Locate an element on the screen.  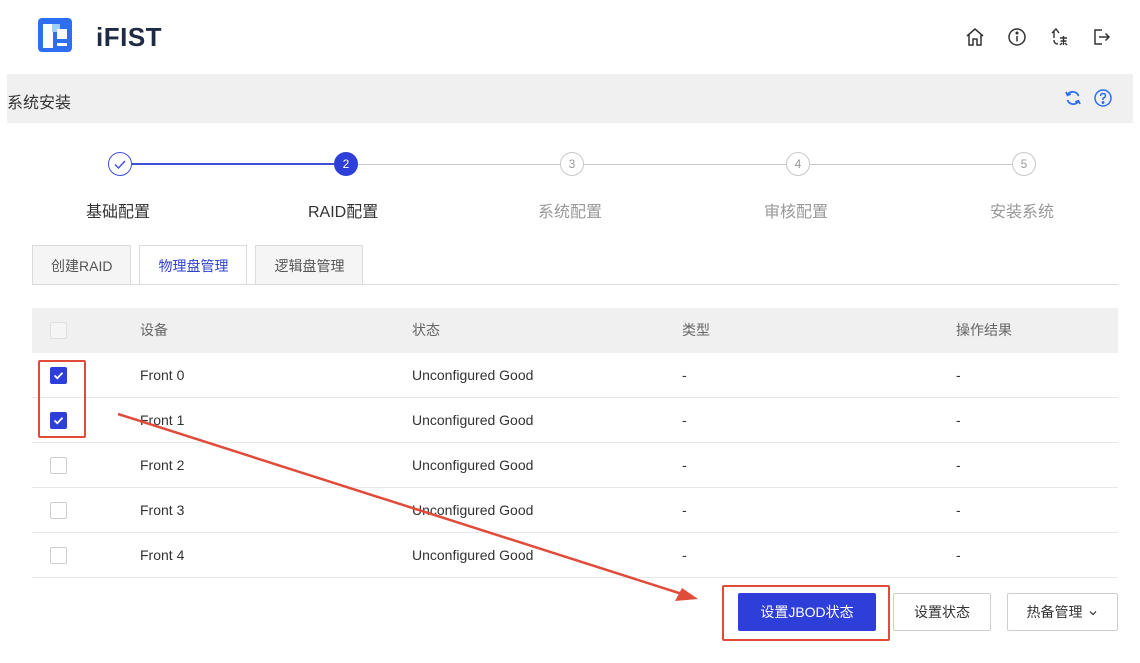
tab-create-raid: 创建RAID is located at coordinates (82, 265).